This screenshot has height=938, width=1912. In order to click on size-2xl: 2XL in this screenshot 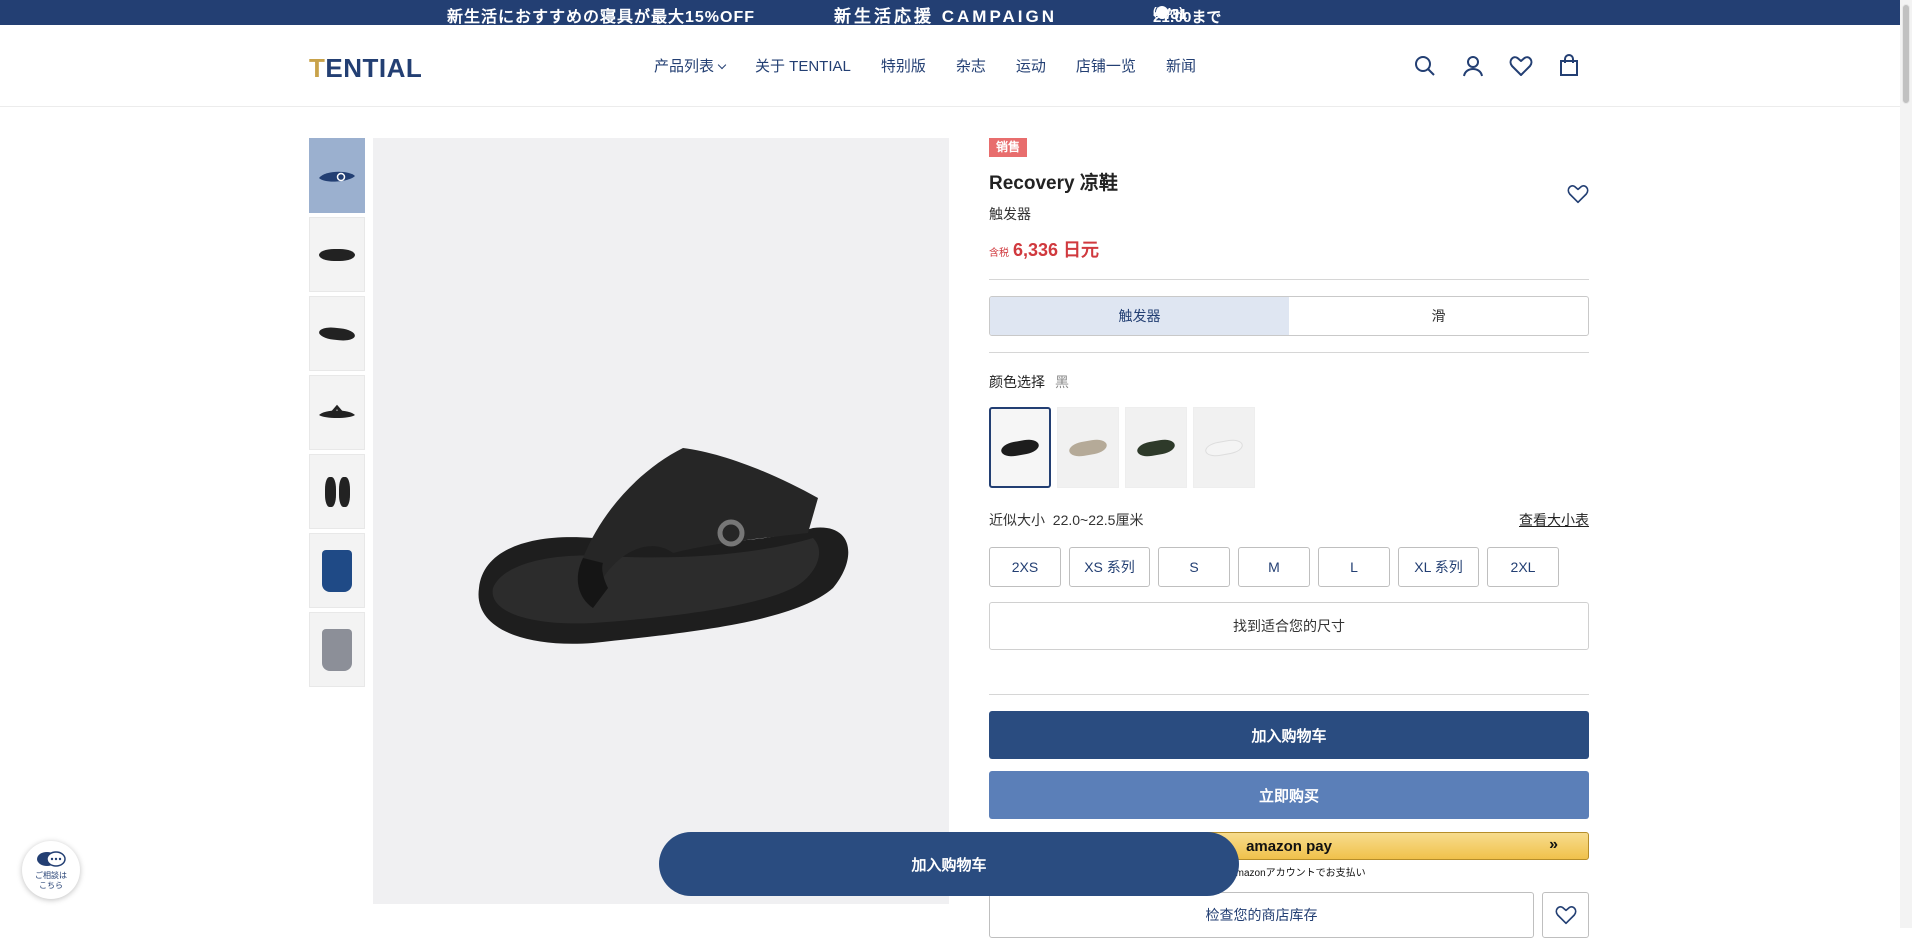, I will do `click(1523, 567)`.